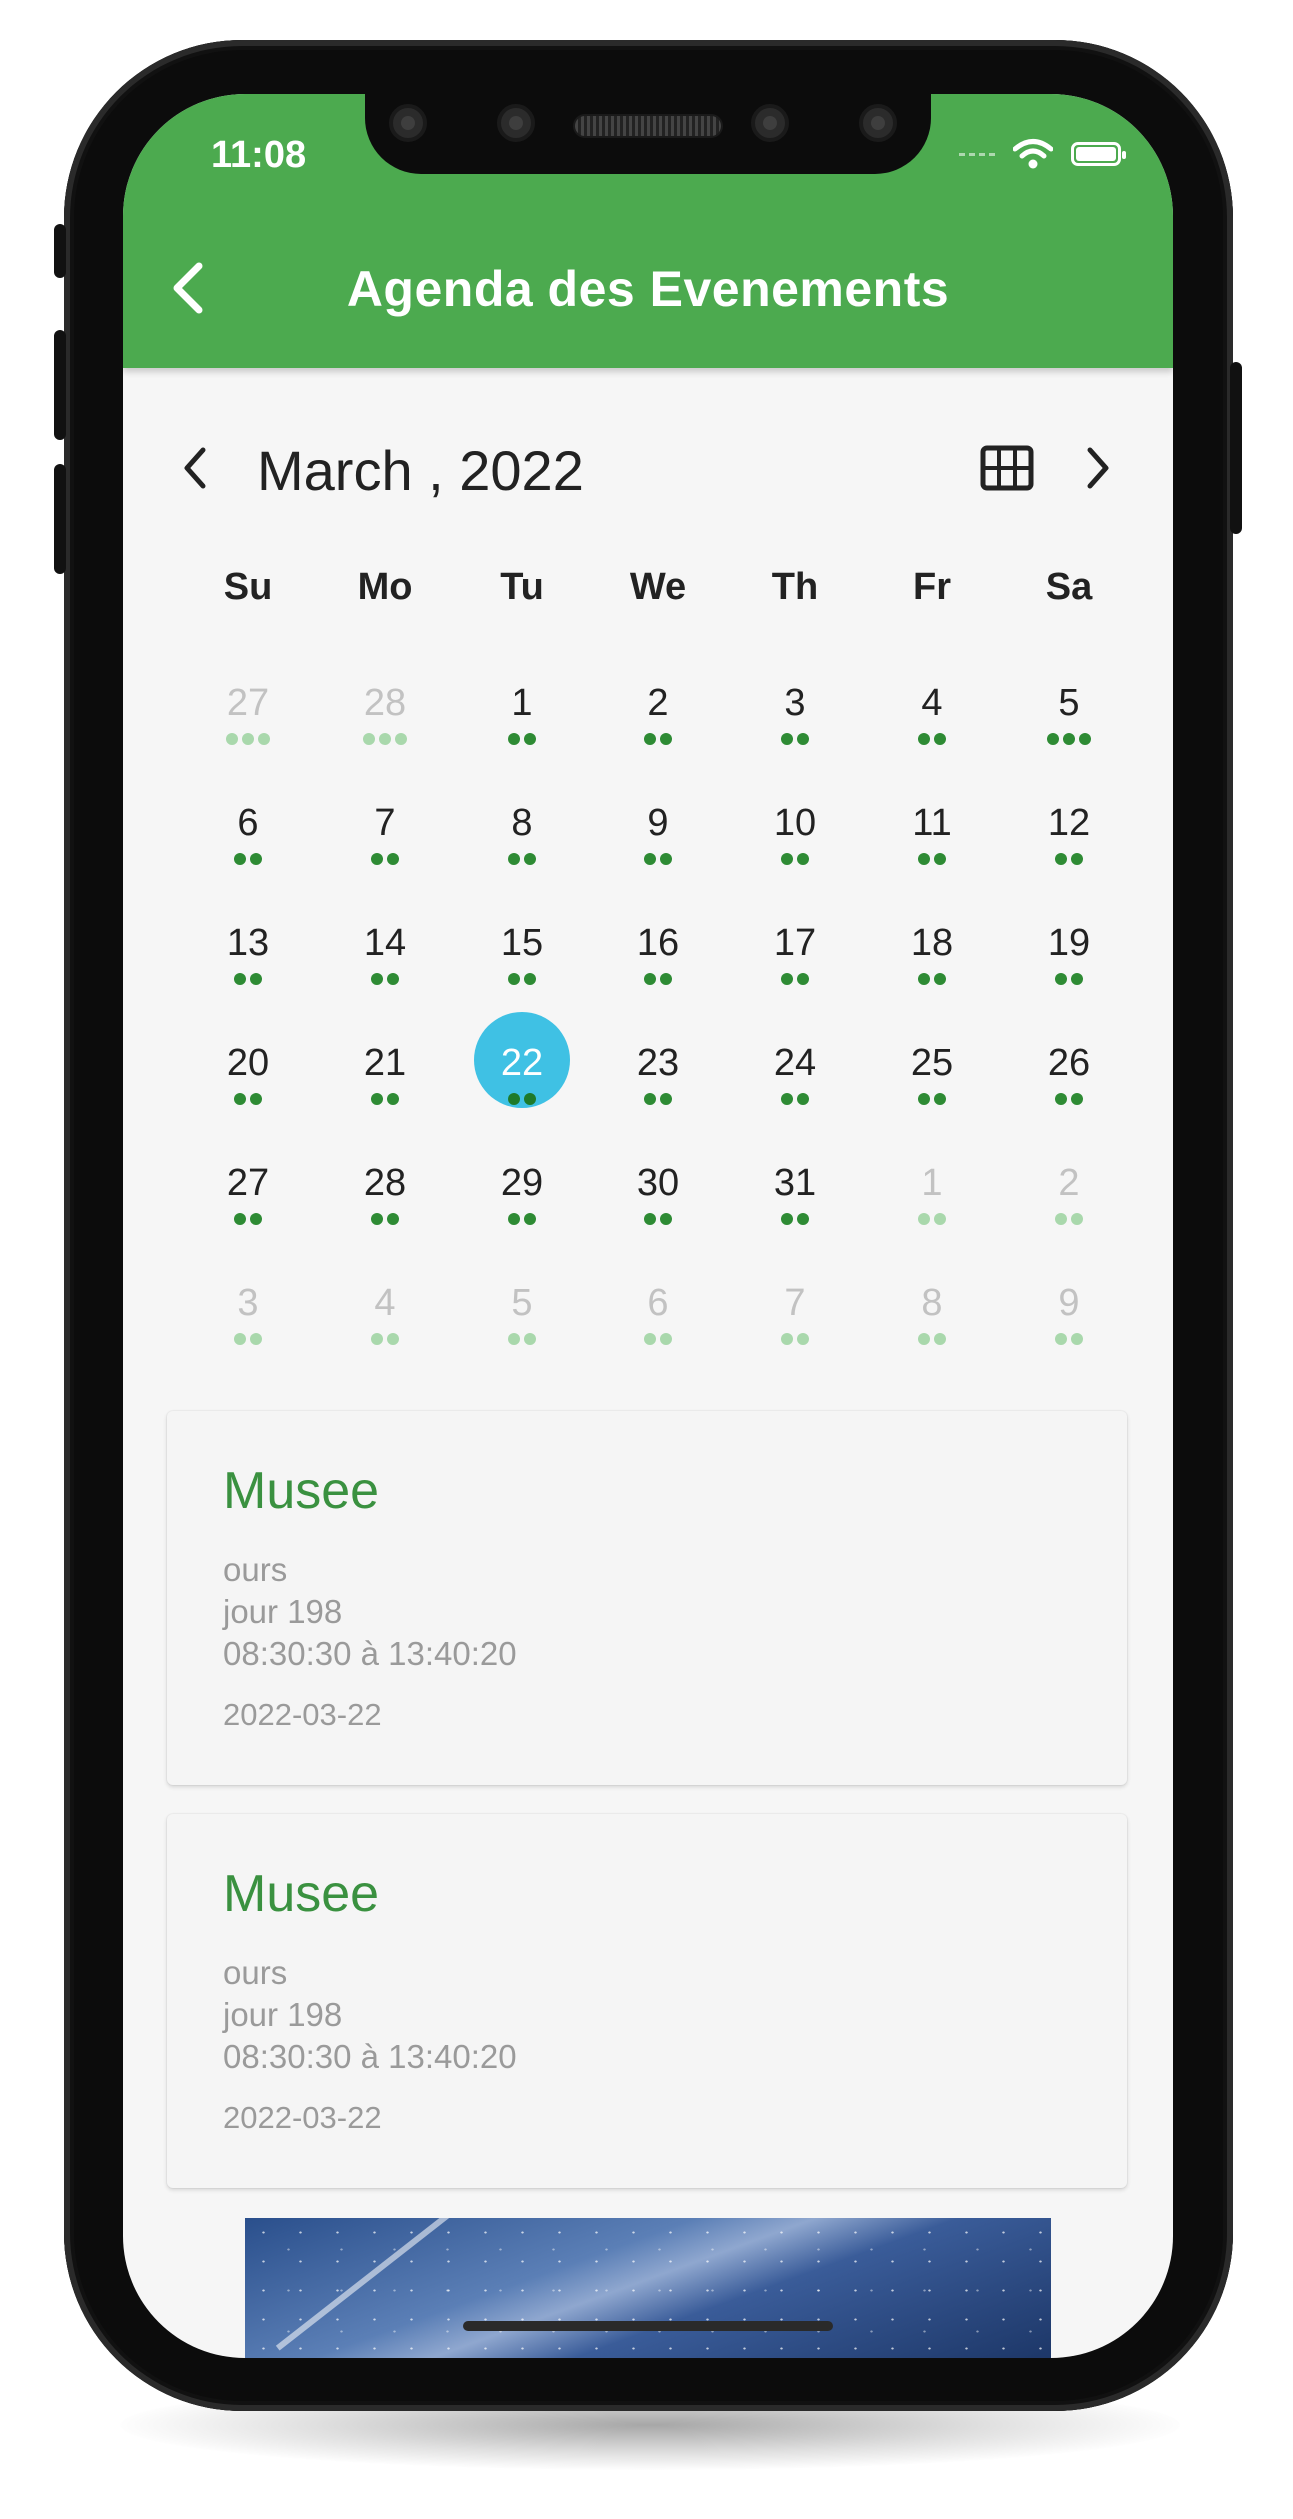 The width and height of the screenshot is (1293, 2519). I want to click on event-image, so click(648, 2288).